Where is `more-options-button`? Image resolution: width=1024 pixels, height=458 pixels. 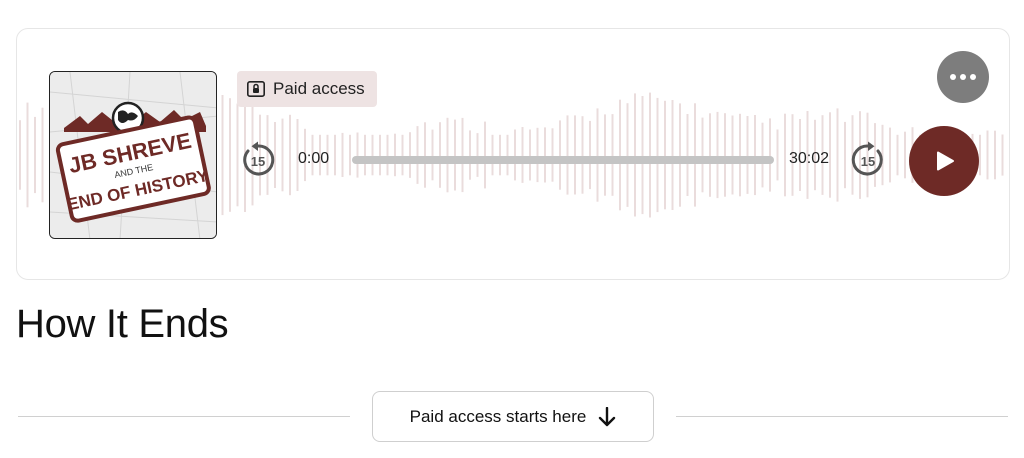
more-options-button is located at coordinates (963, 77).